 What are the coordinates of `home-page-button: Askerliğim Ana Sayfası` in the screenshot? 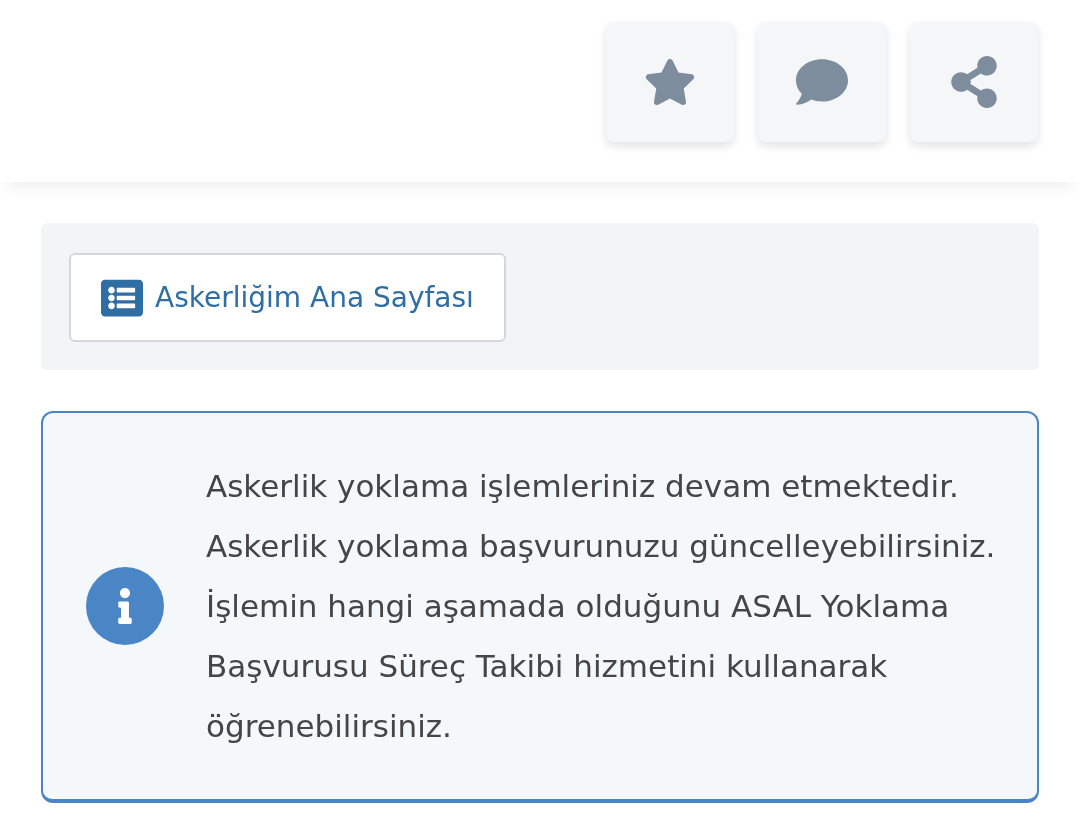 It's located at (287, 297).